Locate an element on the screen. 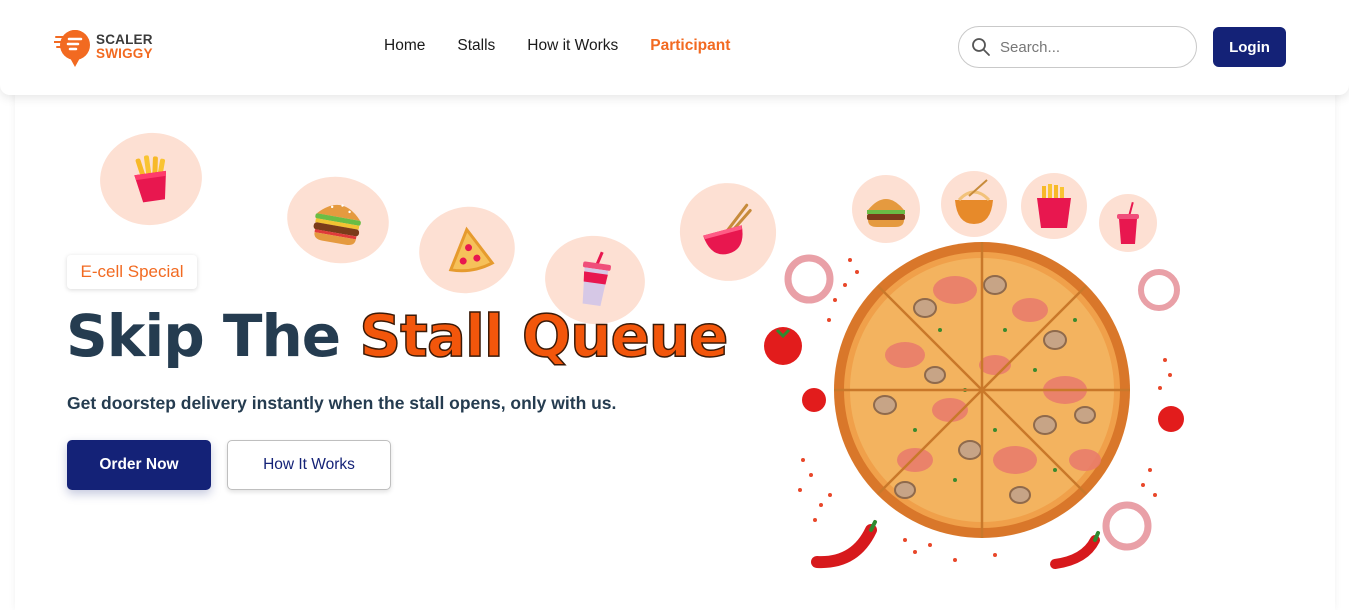 The image size is (1349, 610). logo-icon is located at coordinates (72, 48).